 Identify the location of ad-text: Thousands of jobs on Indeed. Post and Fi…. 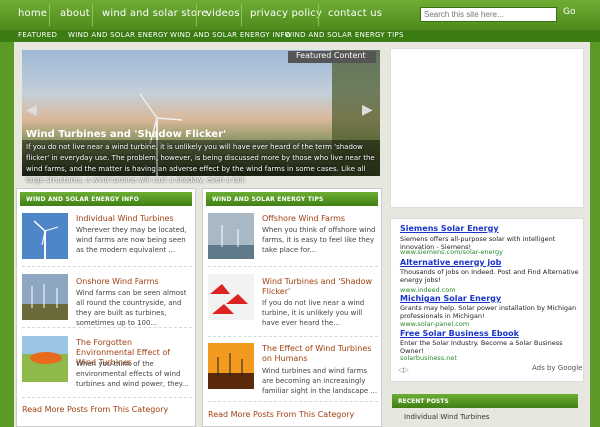
(489, 276).